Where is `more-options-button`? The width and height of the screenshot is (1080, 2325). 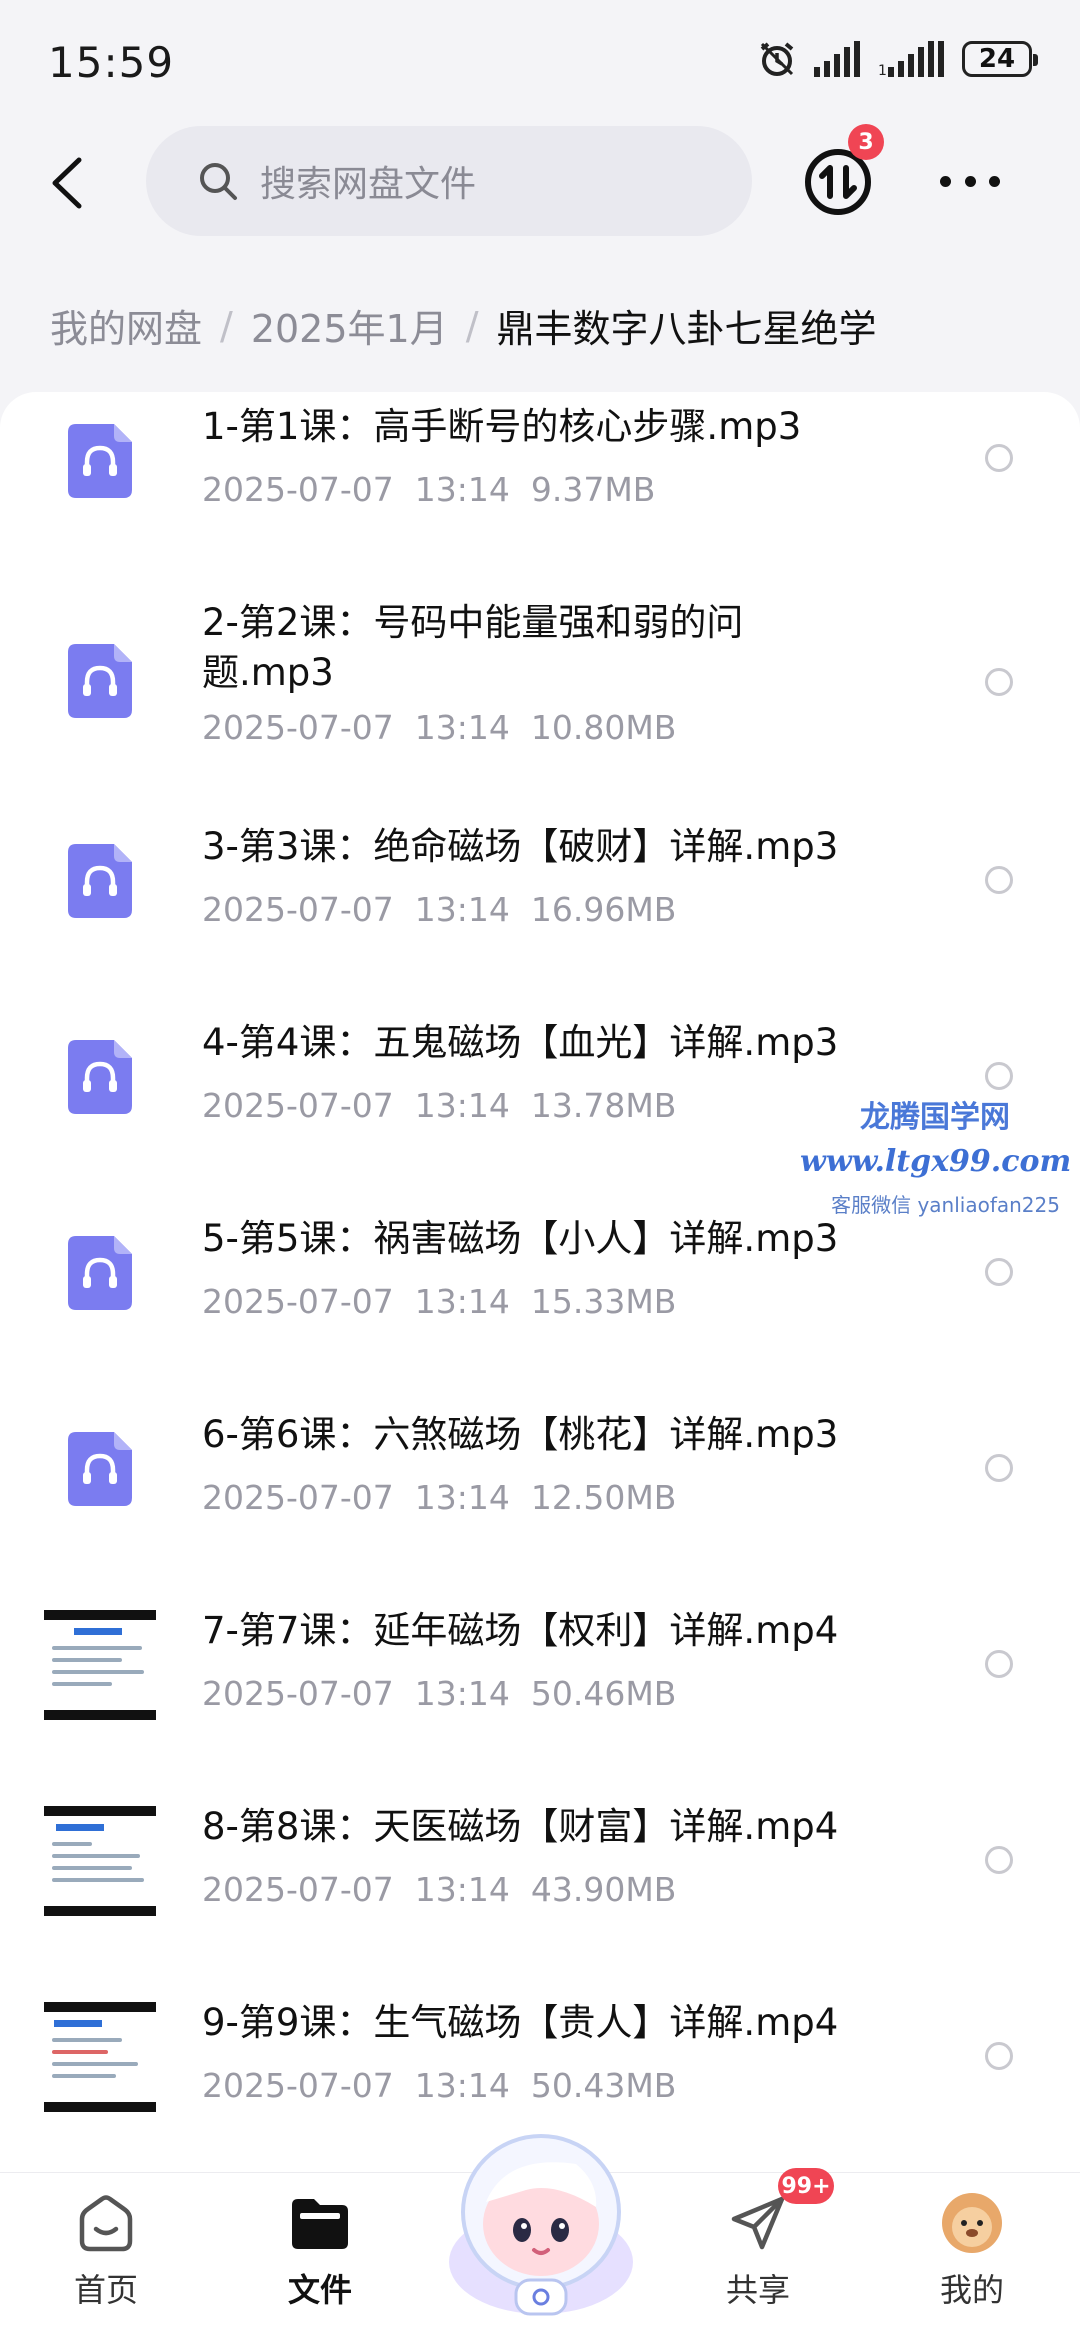 more-options-button is located at coordinates (970, 181).